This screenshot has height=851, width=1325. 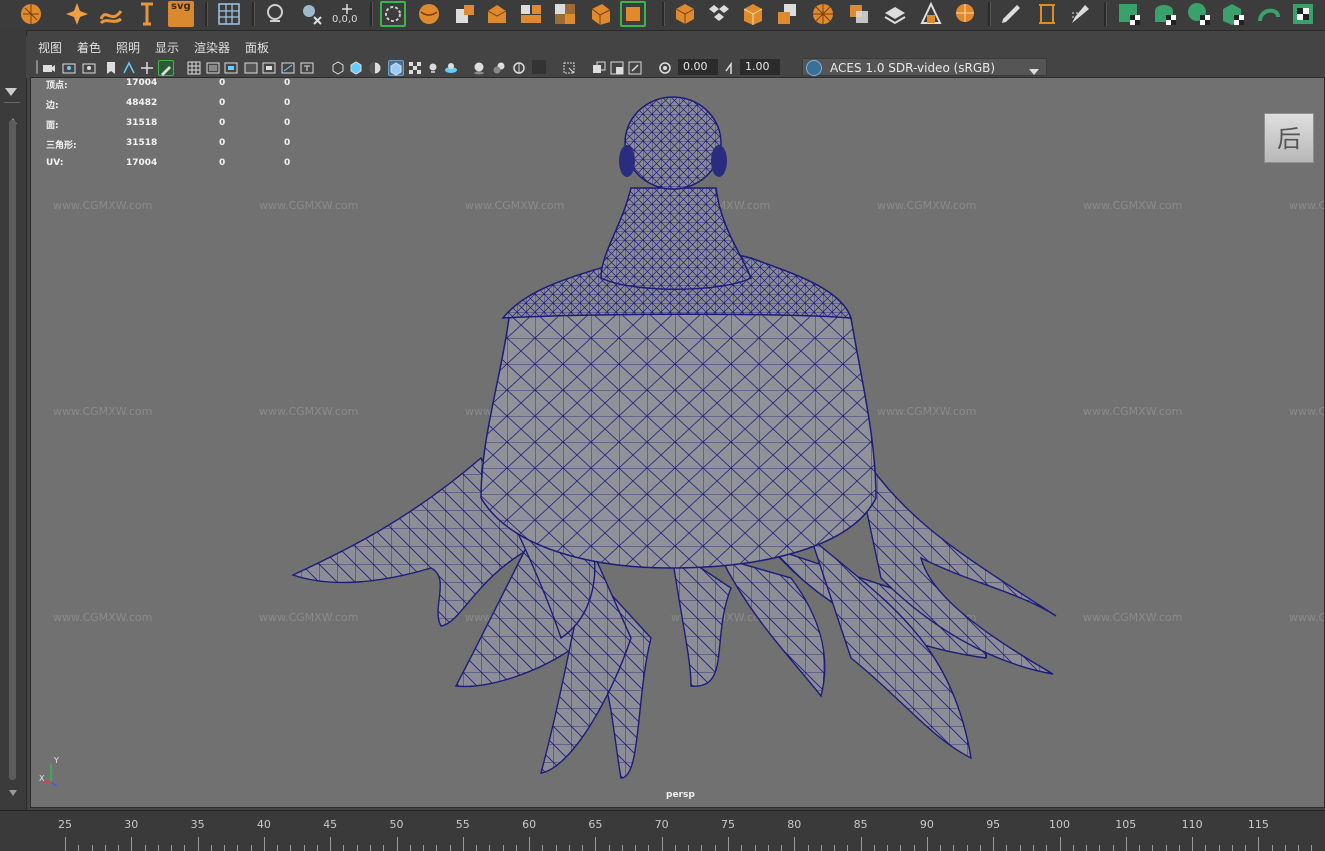 I want to click on target-weld-icon, so click(x=719, y=14).